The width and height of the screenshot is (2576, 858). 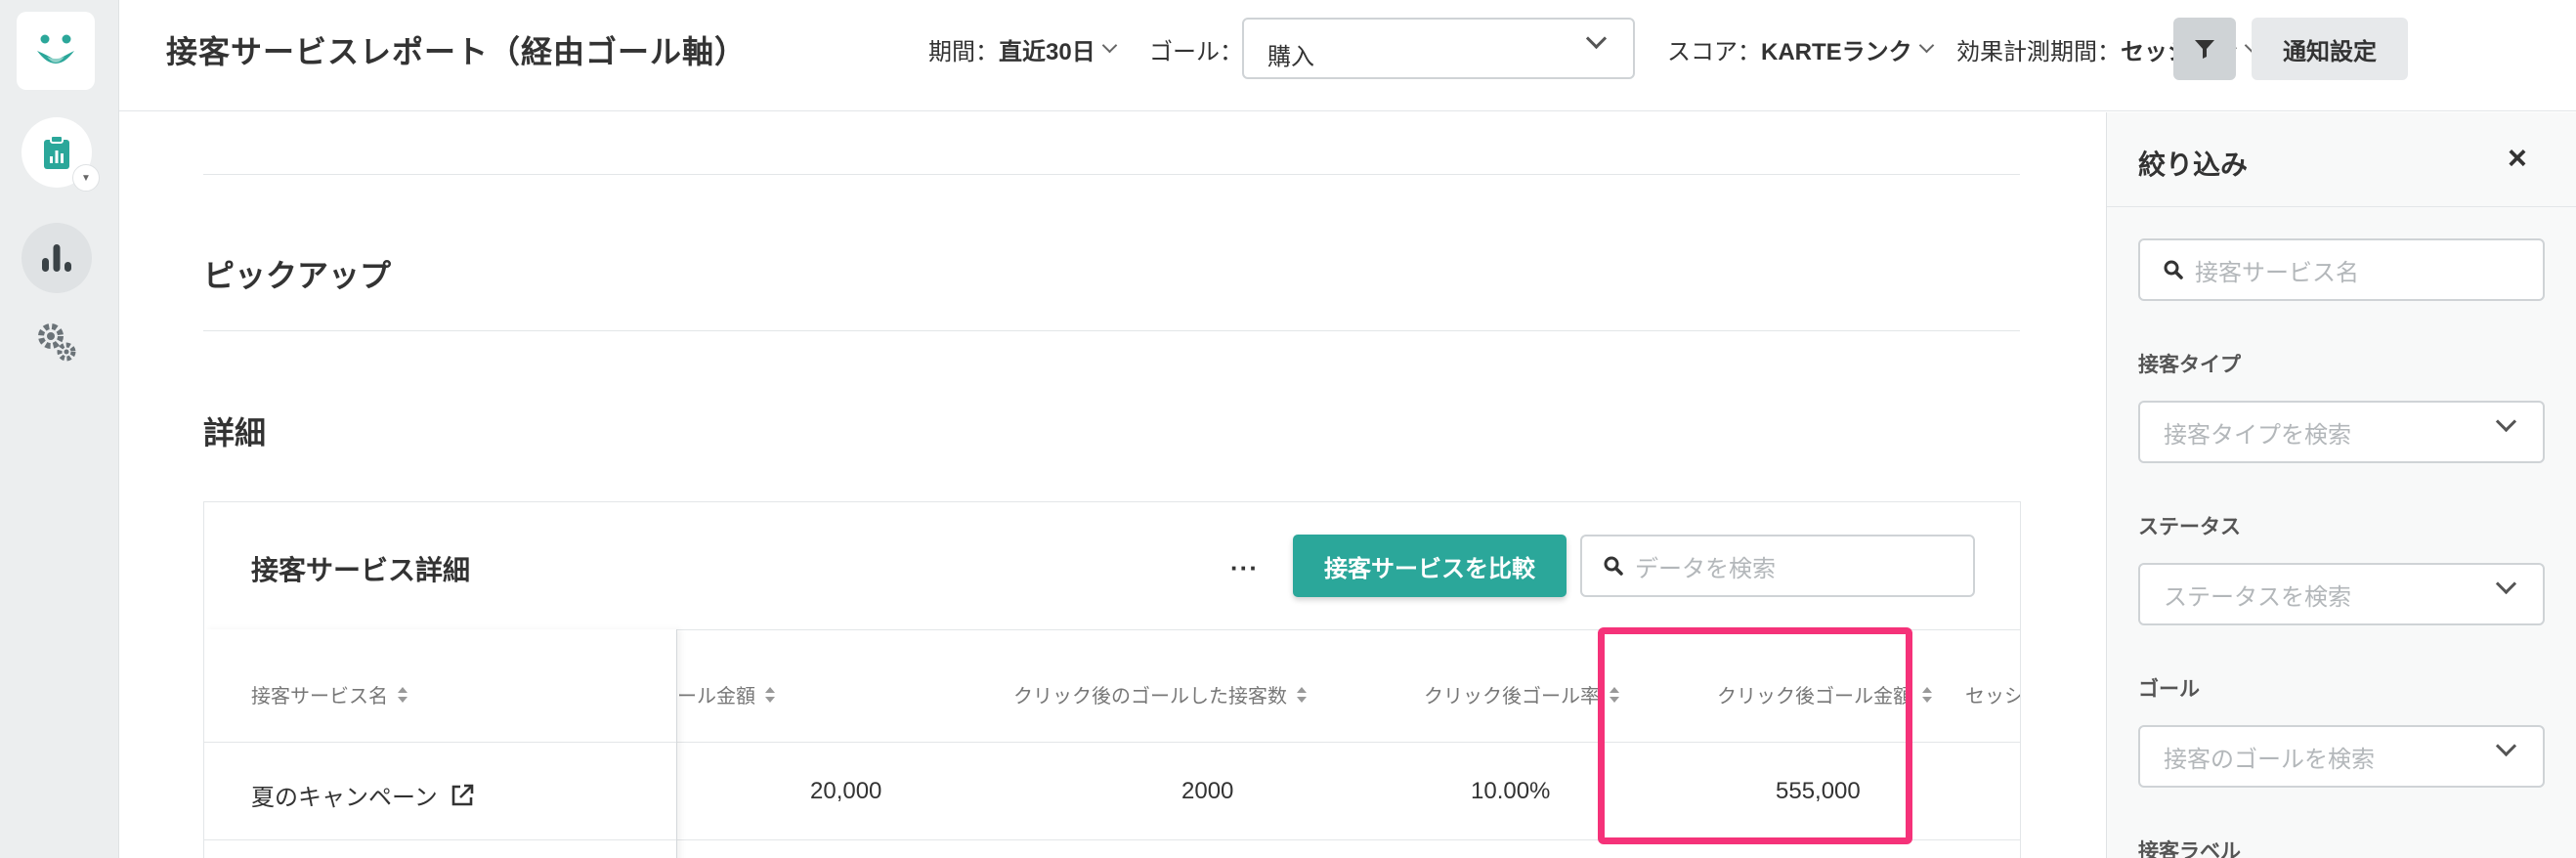 I want to click on col-header-click-goal-count: クリック後のゴールした接客数, so click(x=1160, y=694).